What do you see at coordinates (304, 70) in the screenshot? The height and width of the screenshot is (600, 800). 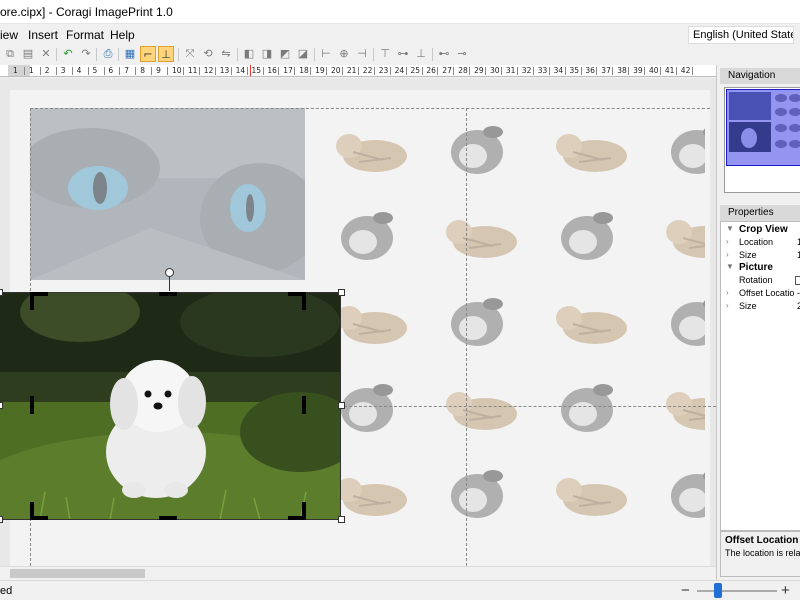 I see `ruler-tick-label: 18` at bounding box center [304, 70].